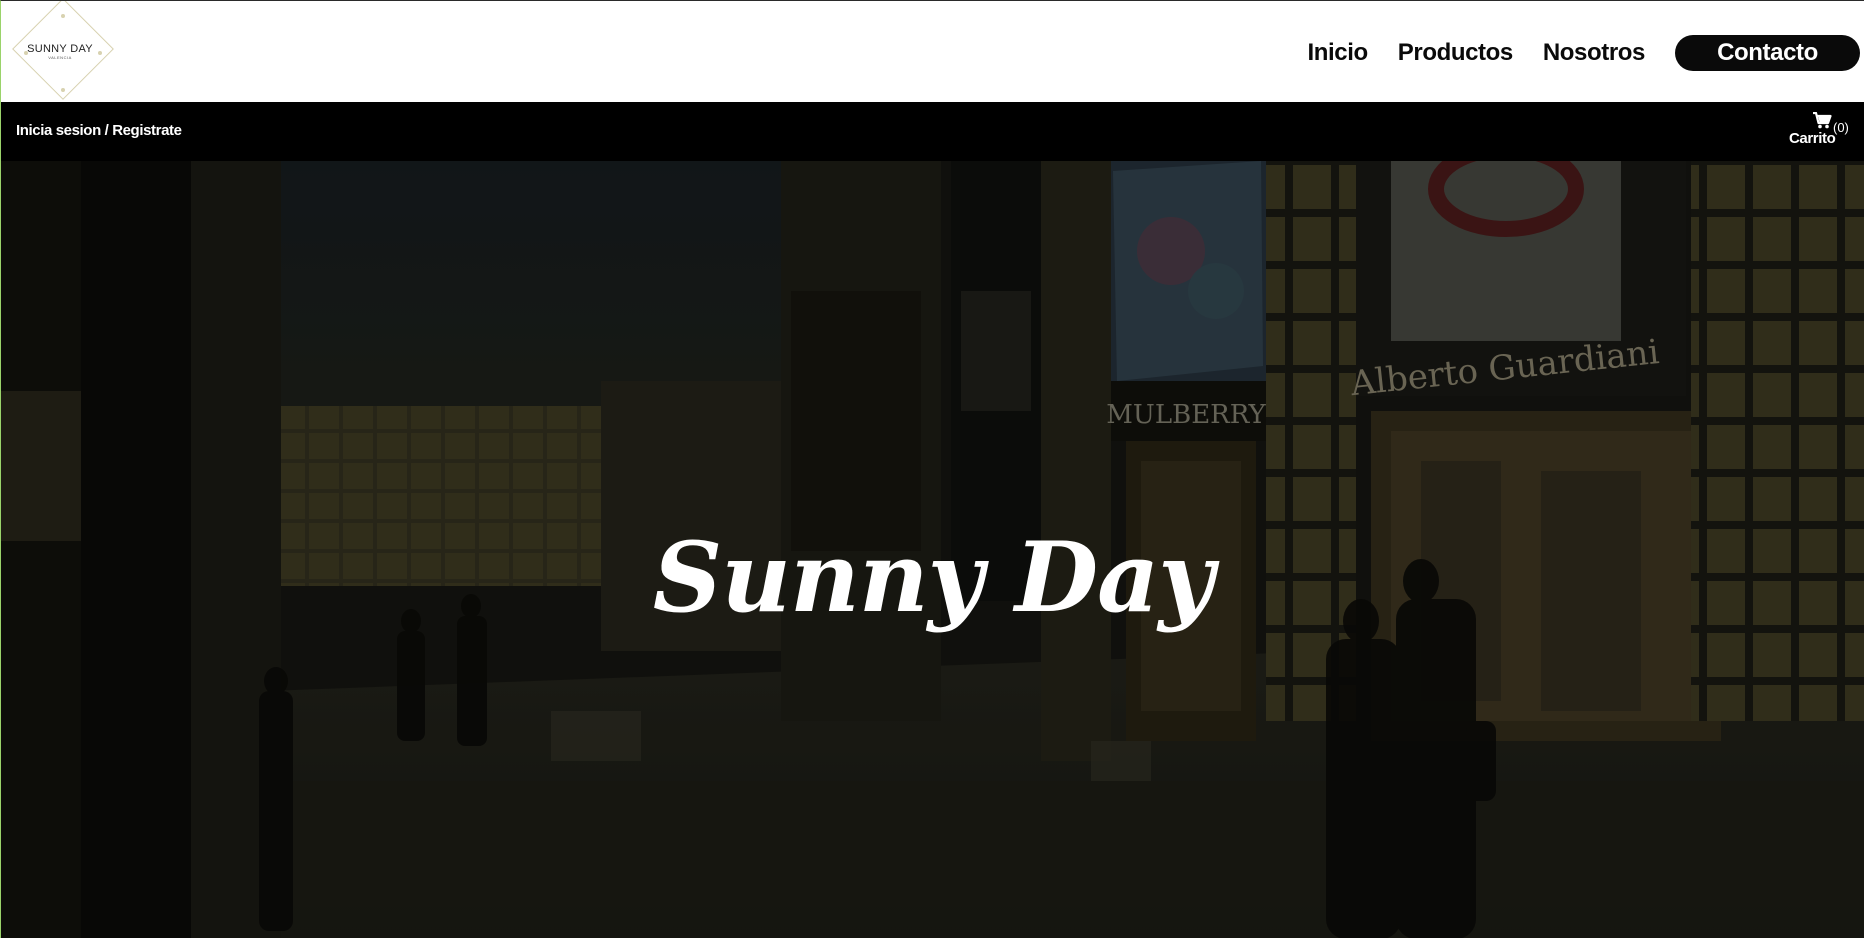 The height and width of the screenshot is (938, 1864). Describe the element at coordinates (1812, 138) in the screenshot. I see `cart-label: Carrito` at that location.